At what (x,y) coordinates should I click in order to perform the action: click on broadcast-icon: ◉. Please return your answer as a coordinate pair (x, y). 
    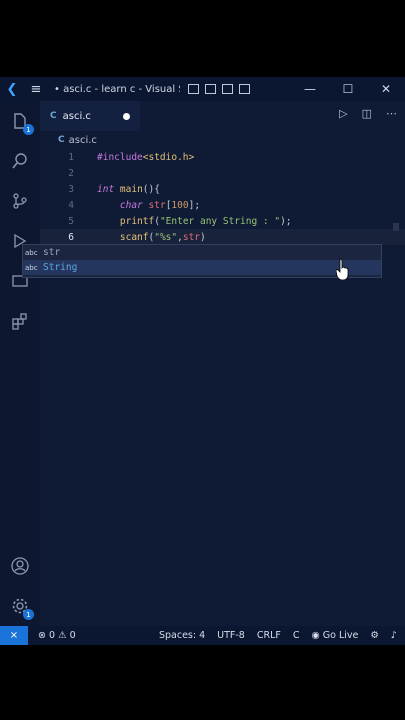
    Looking at the image, I should click on (317, 635).